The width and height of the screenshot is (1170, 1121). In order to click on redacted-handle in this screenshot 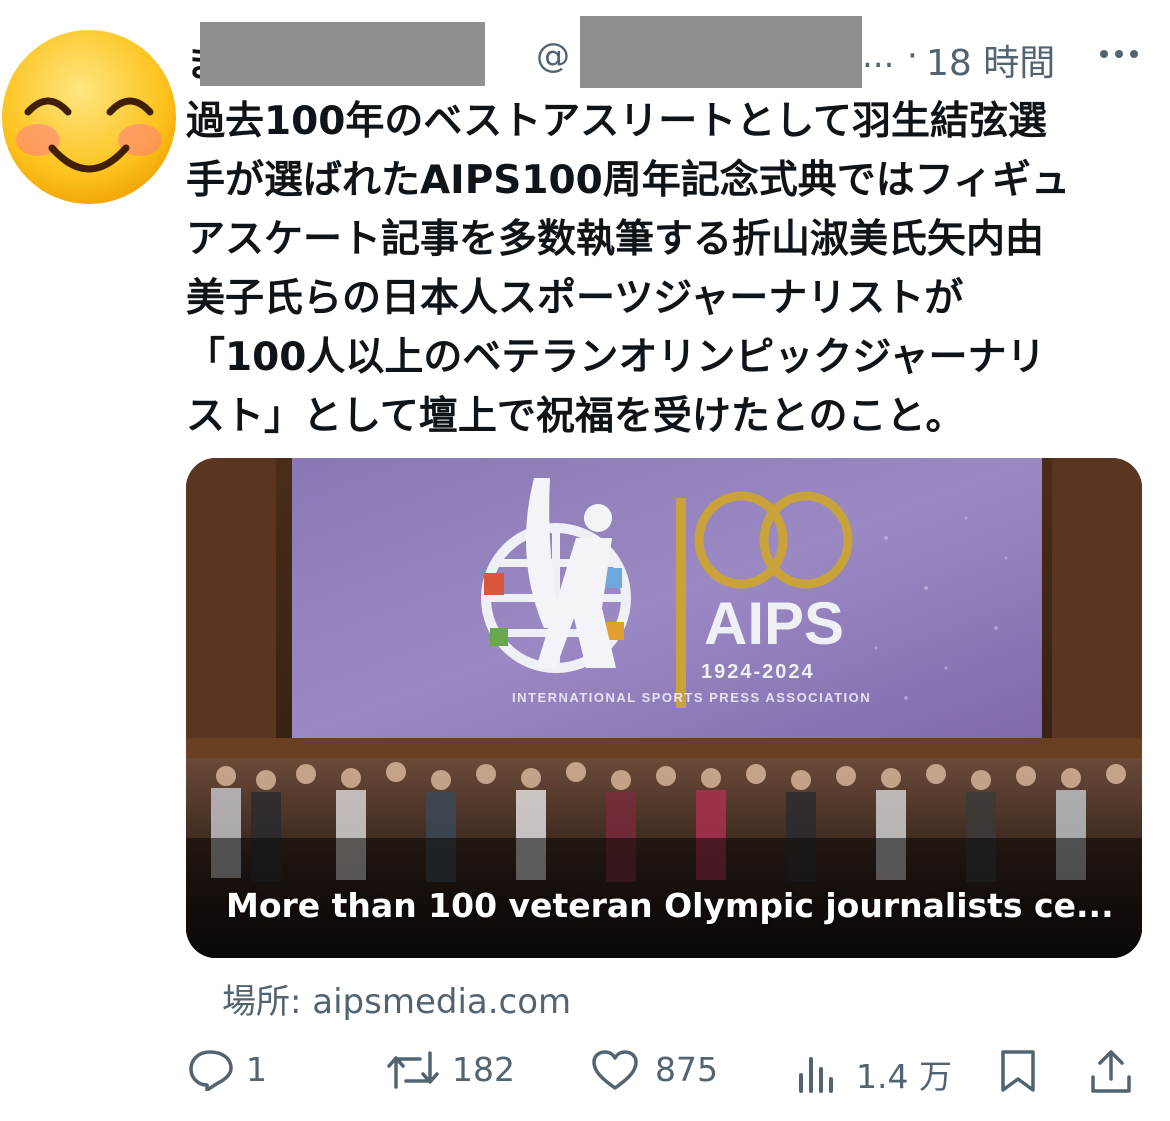, I will do `click(721, 52)`.